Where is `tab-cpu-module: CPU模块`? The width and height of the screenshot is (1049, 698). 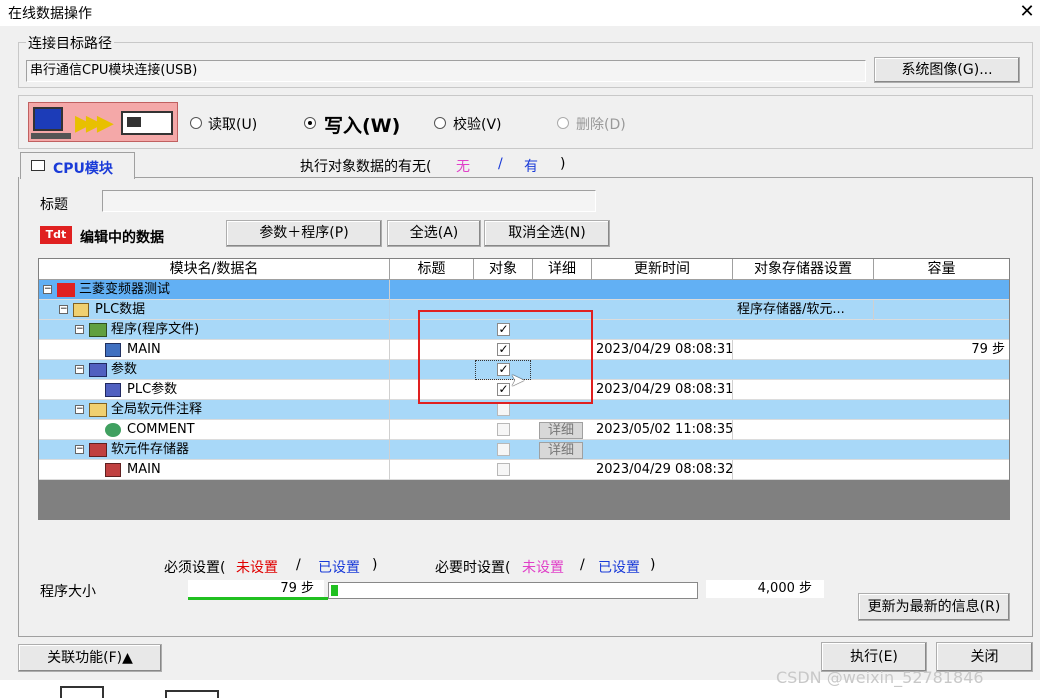 tab-cpu-module: CPU模块 is located at coordinates (77, 165).